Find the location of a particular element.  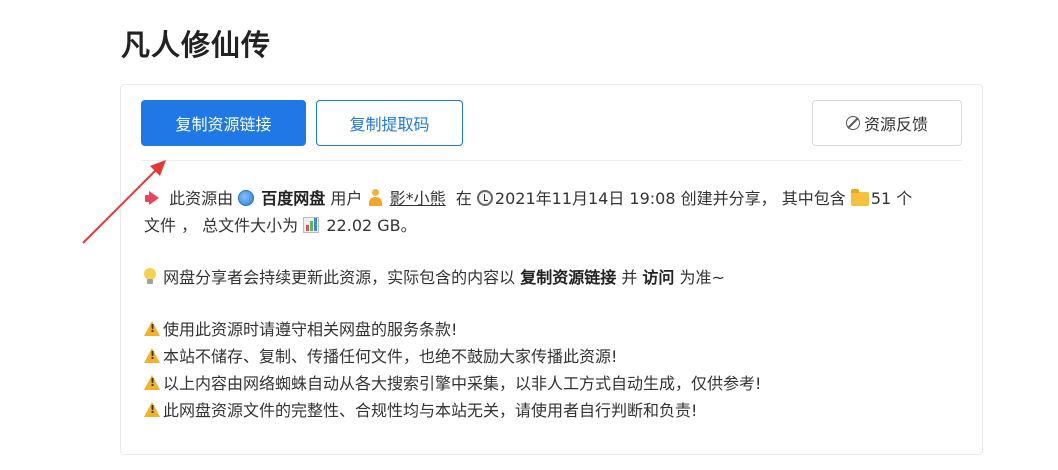

update-notice: 网盘分享者会持续更新此资源，实际包含的内容以 复制资源链接 并 访问 为准~ is located at coordinates (554, 277).